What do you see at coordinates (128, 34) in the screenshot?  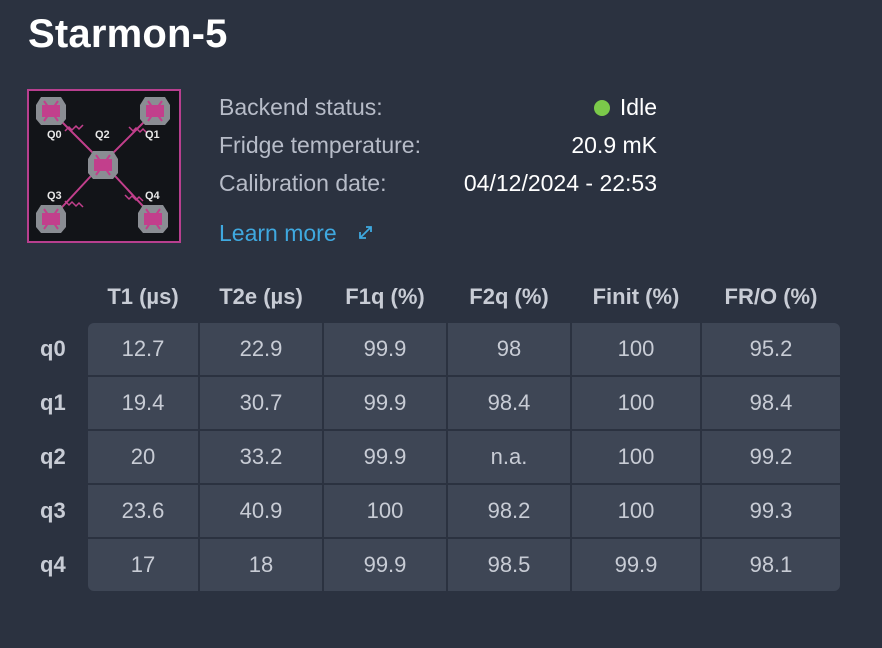 I see `page-title: Starmon-5` at bounding box center [128, 34].